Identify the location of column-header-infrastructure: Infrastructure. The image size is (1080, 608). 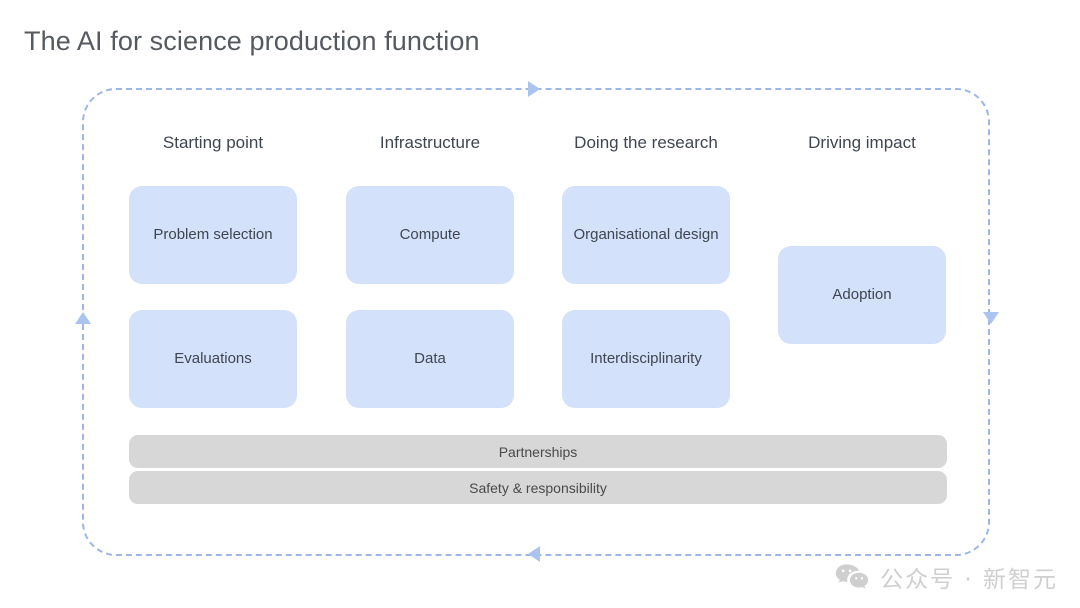
(430, 142).